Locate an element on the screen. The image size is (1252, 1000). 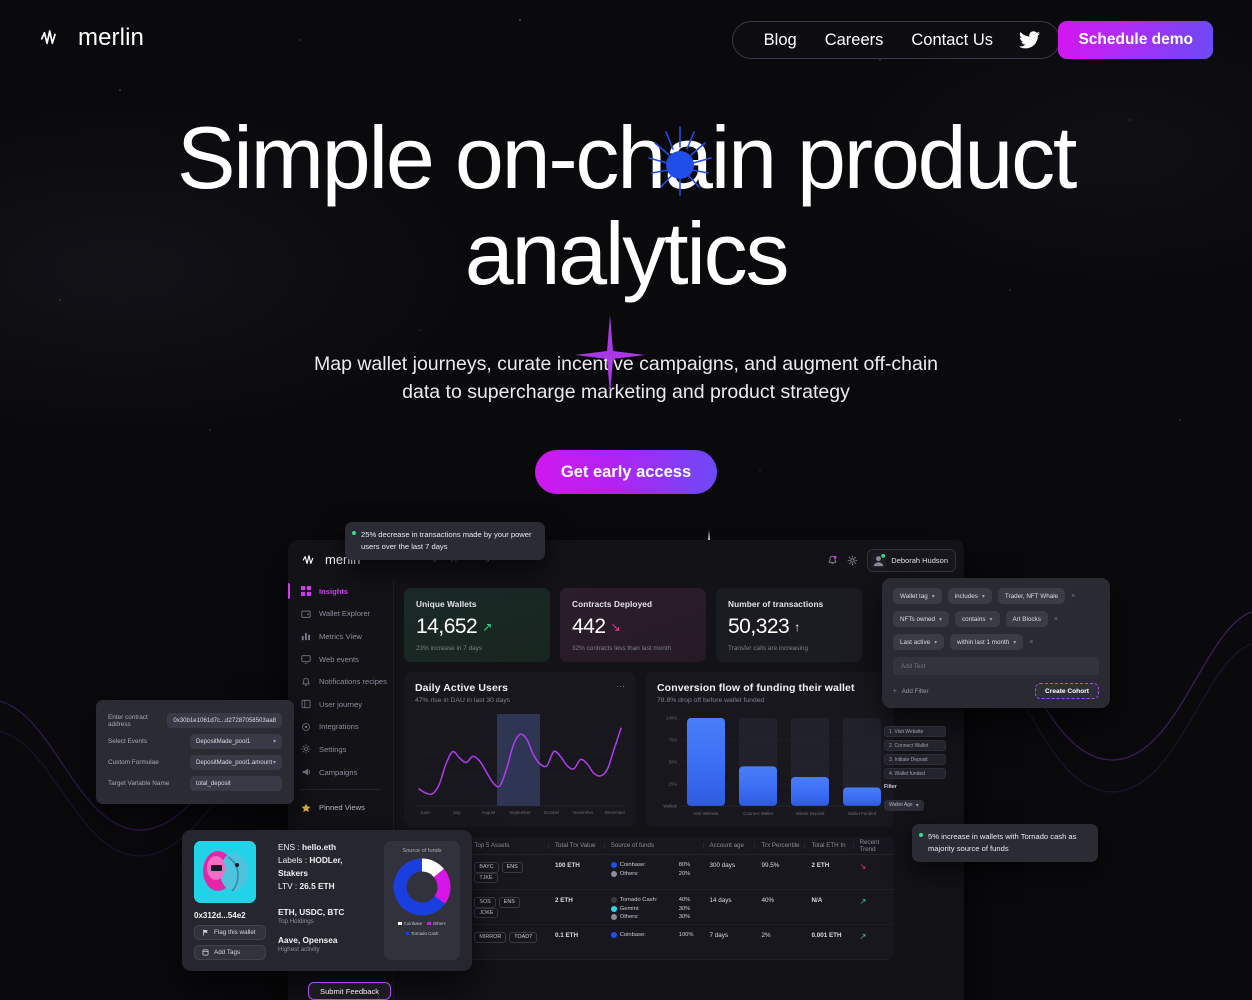
select-events-dropdown: DepositMade_pool1 ▾ is located at coordinates (236, 741).